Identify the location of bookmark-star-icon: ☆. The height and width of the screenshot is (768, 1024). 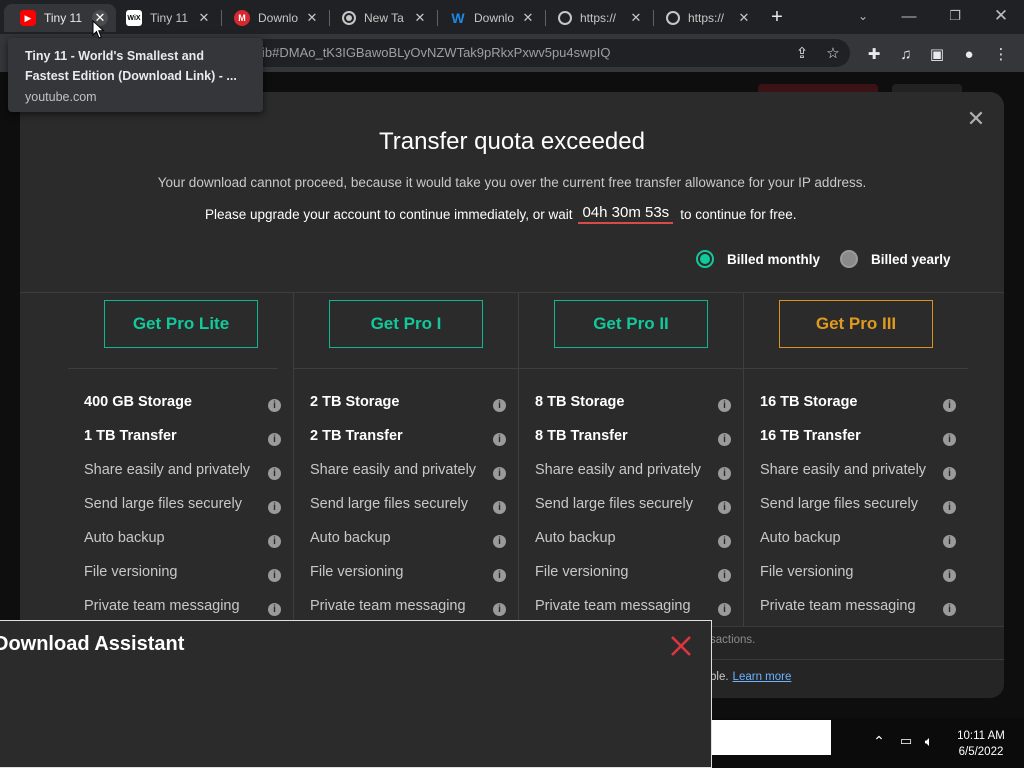
(833, 53).